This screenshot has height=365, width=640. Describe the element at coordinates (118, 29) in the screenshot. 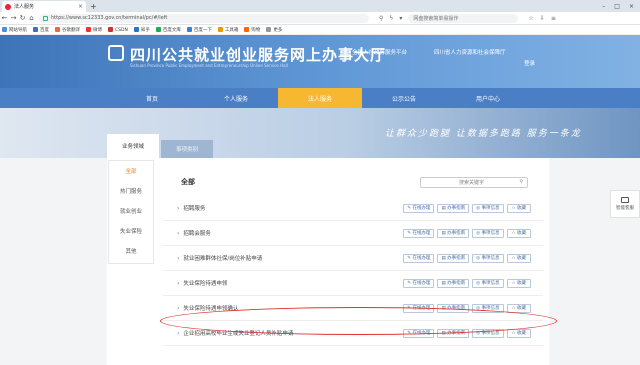

I see `bookmark-item: CSDN` at that location.